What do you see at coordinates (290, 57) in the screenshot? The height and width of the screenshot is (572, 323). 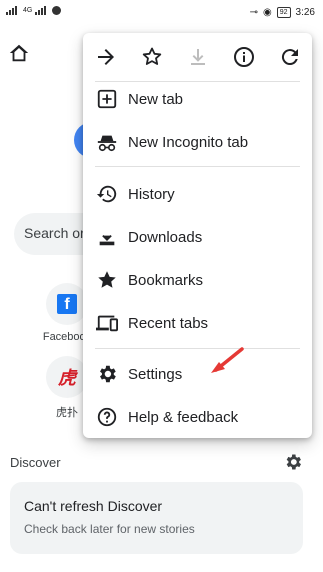 I see `refresh-icon` at bounding box center [290, 57].